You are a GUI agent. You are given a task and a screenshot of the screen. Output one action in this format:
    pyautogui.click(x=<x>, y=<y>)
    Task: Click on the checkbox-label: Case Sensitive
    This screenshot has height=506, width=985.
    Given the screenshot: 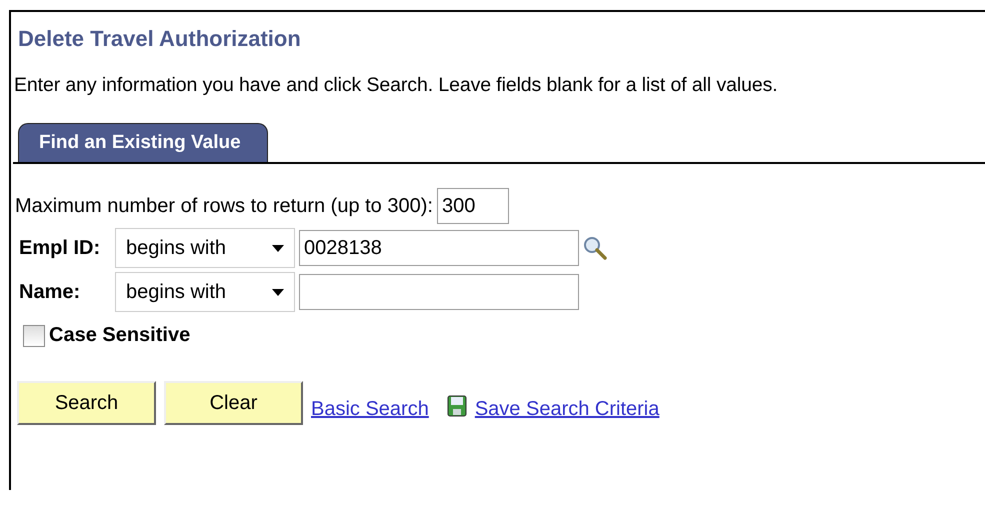 What is the action you would take?
    pyautogui.click(x=119, y=335)
    